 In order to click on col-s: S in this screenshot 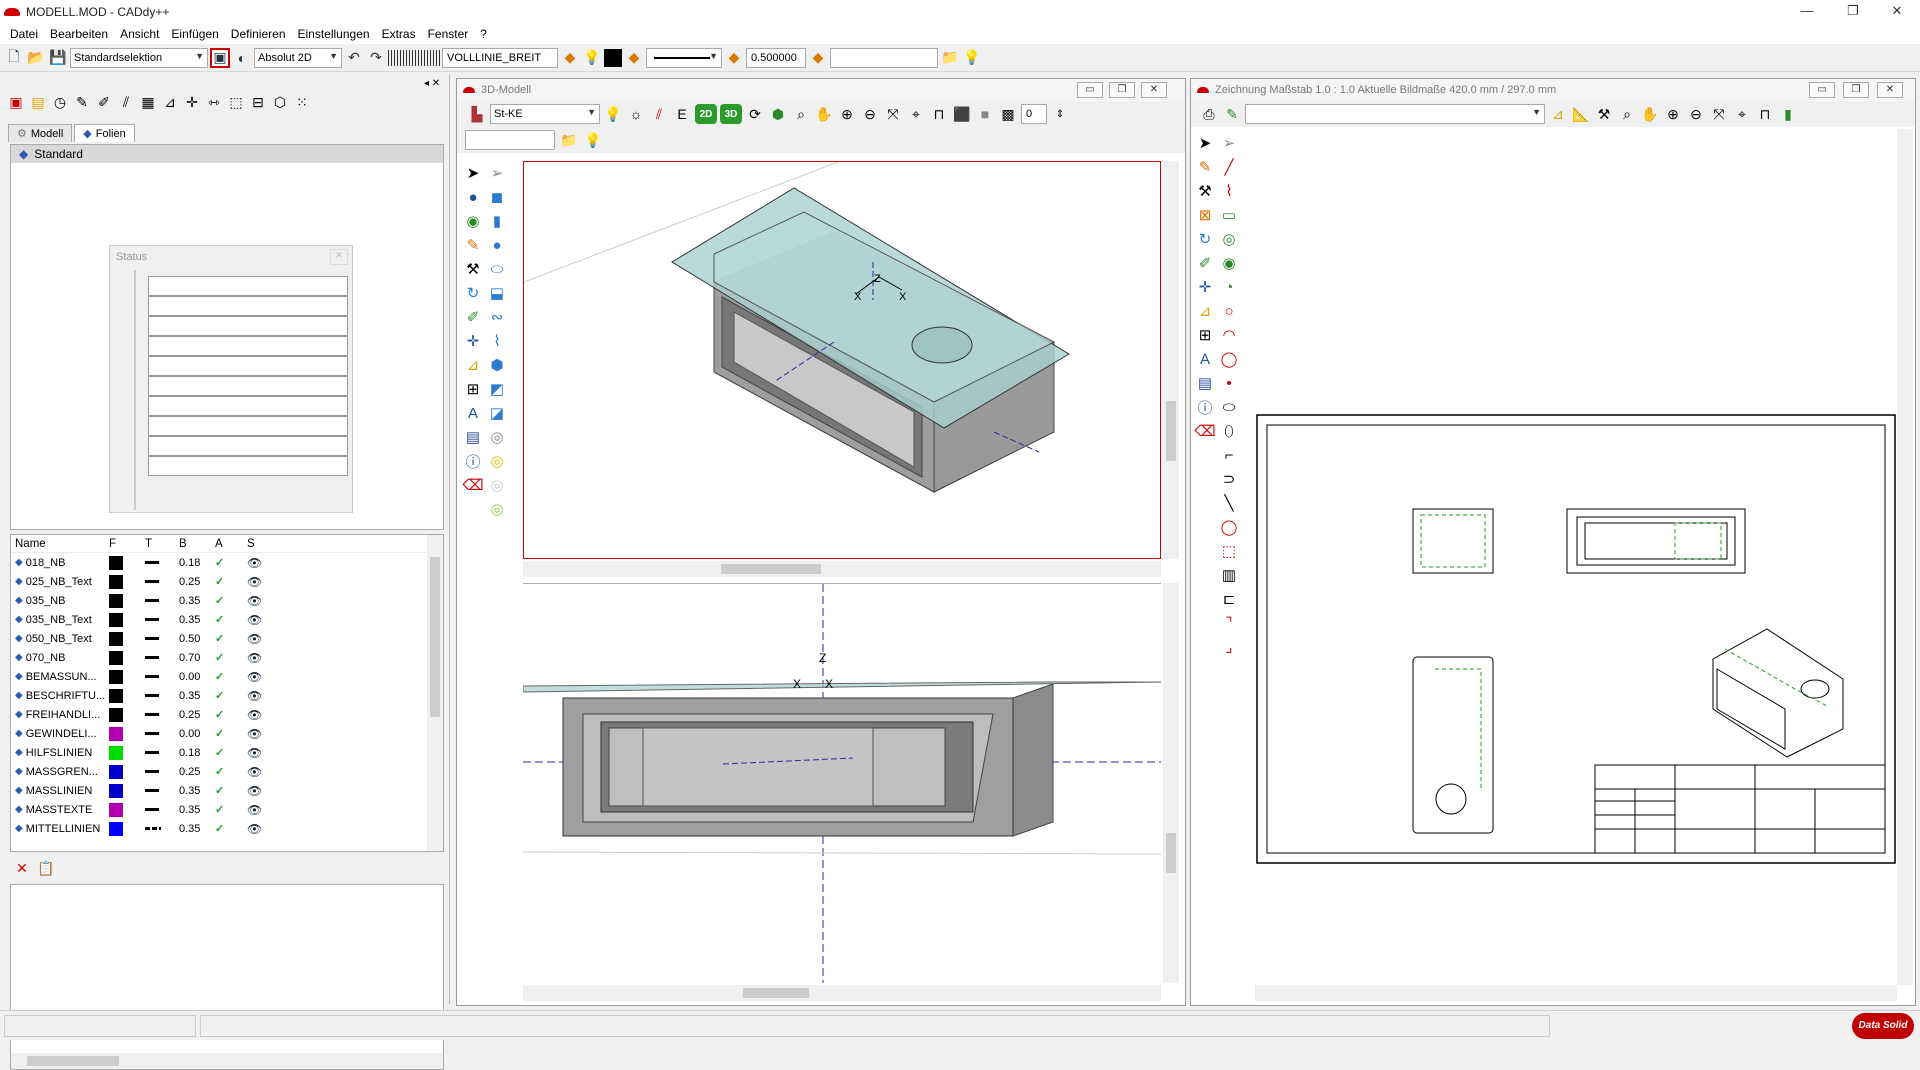, I will do `click(262, 544)`.